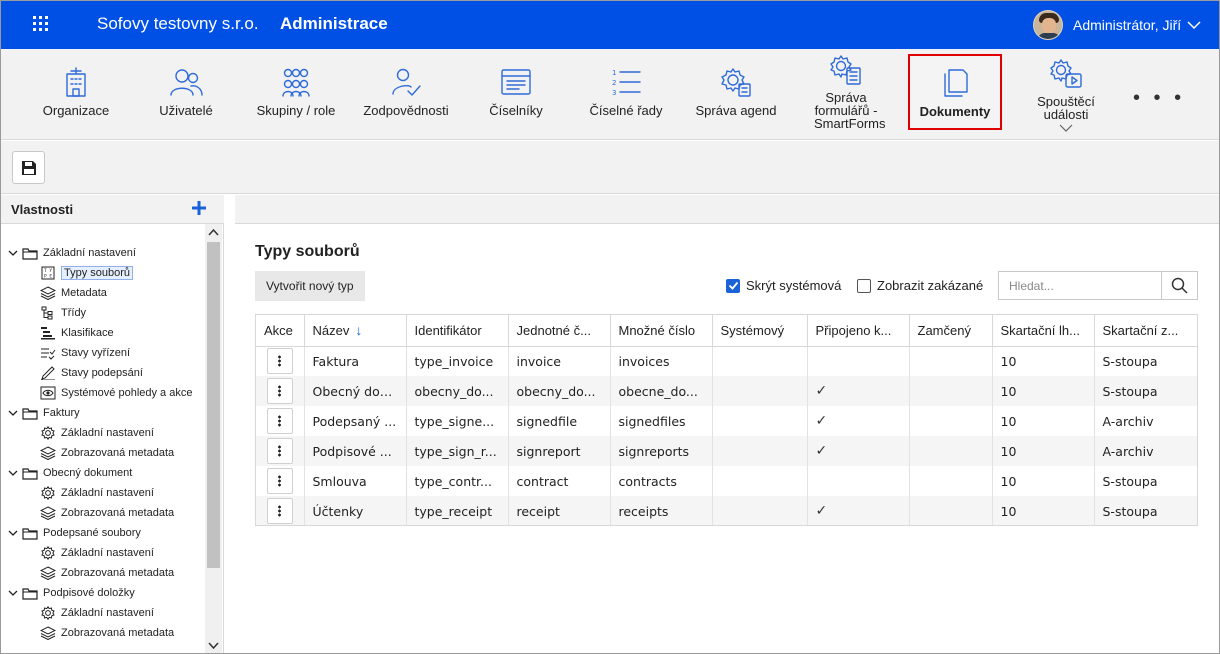 The width and height of the screenshot is (1220, 654). Describe the element at coordinates (96, 353) in the screenshot. I see `tree-item-label: Stavy vyřízení` at that location.